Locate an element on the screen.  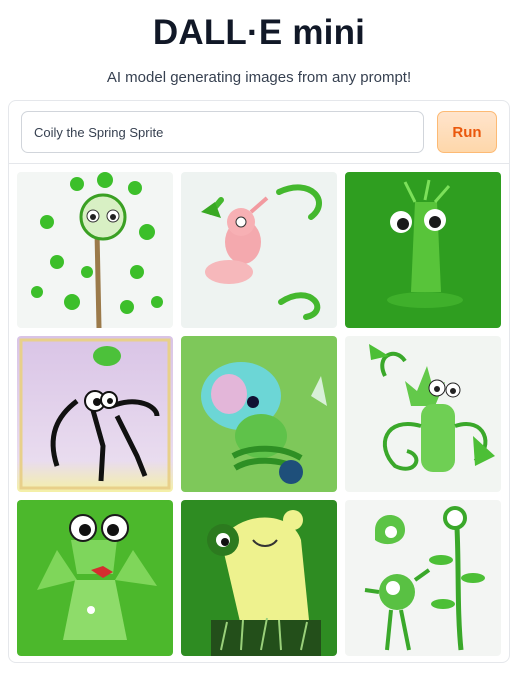
run-button: Run is located at coordinates (467, 132).